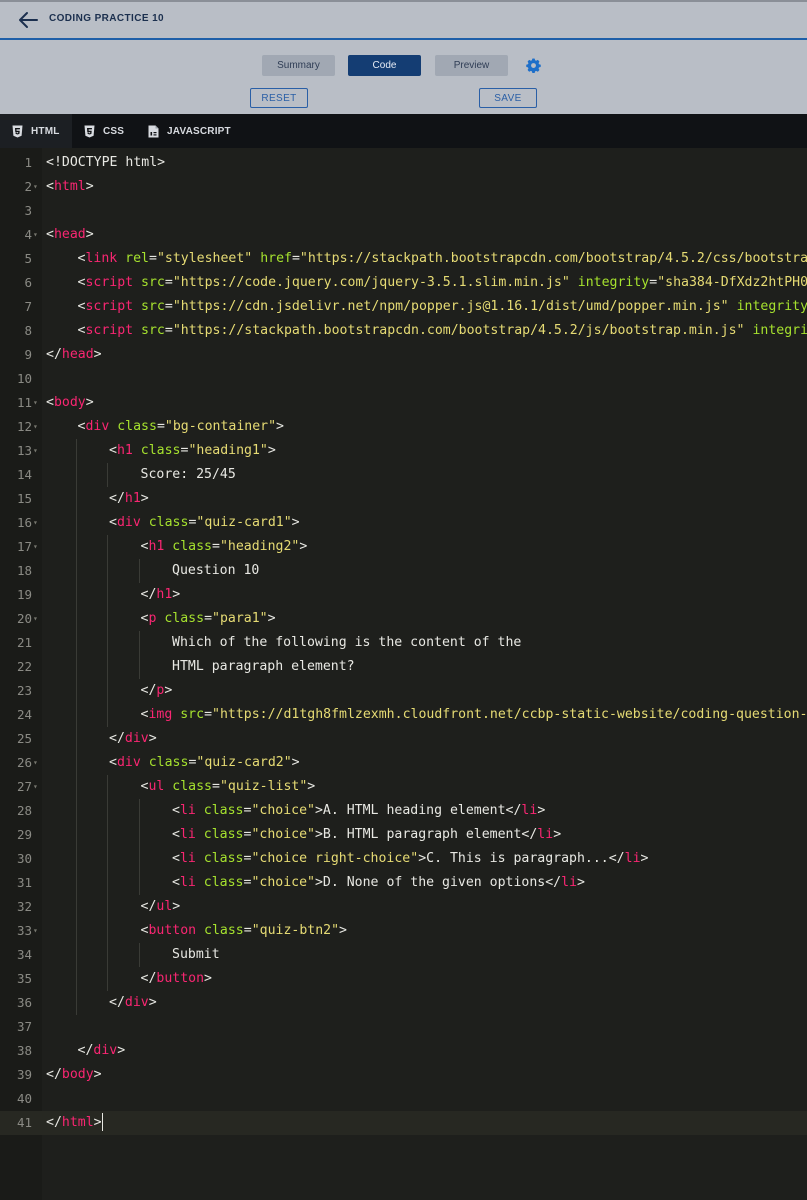  What do you see at coordinates (403, 1099) in the screenshot?
I see `code-line: 40` at bounding box center [403, 1099].